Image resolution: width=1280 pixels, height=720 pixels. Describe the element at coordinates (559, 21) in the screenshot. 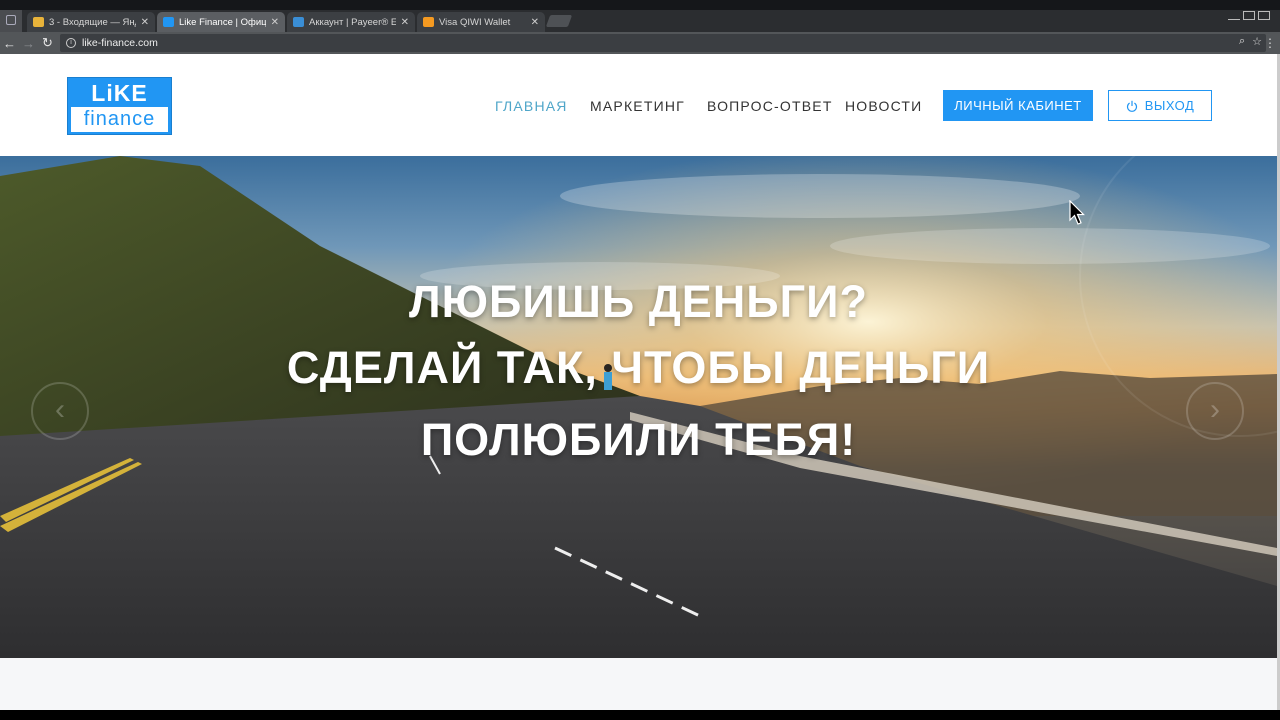

I see `new-tab-button` at that location.